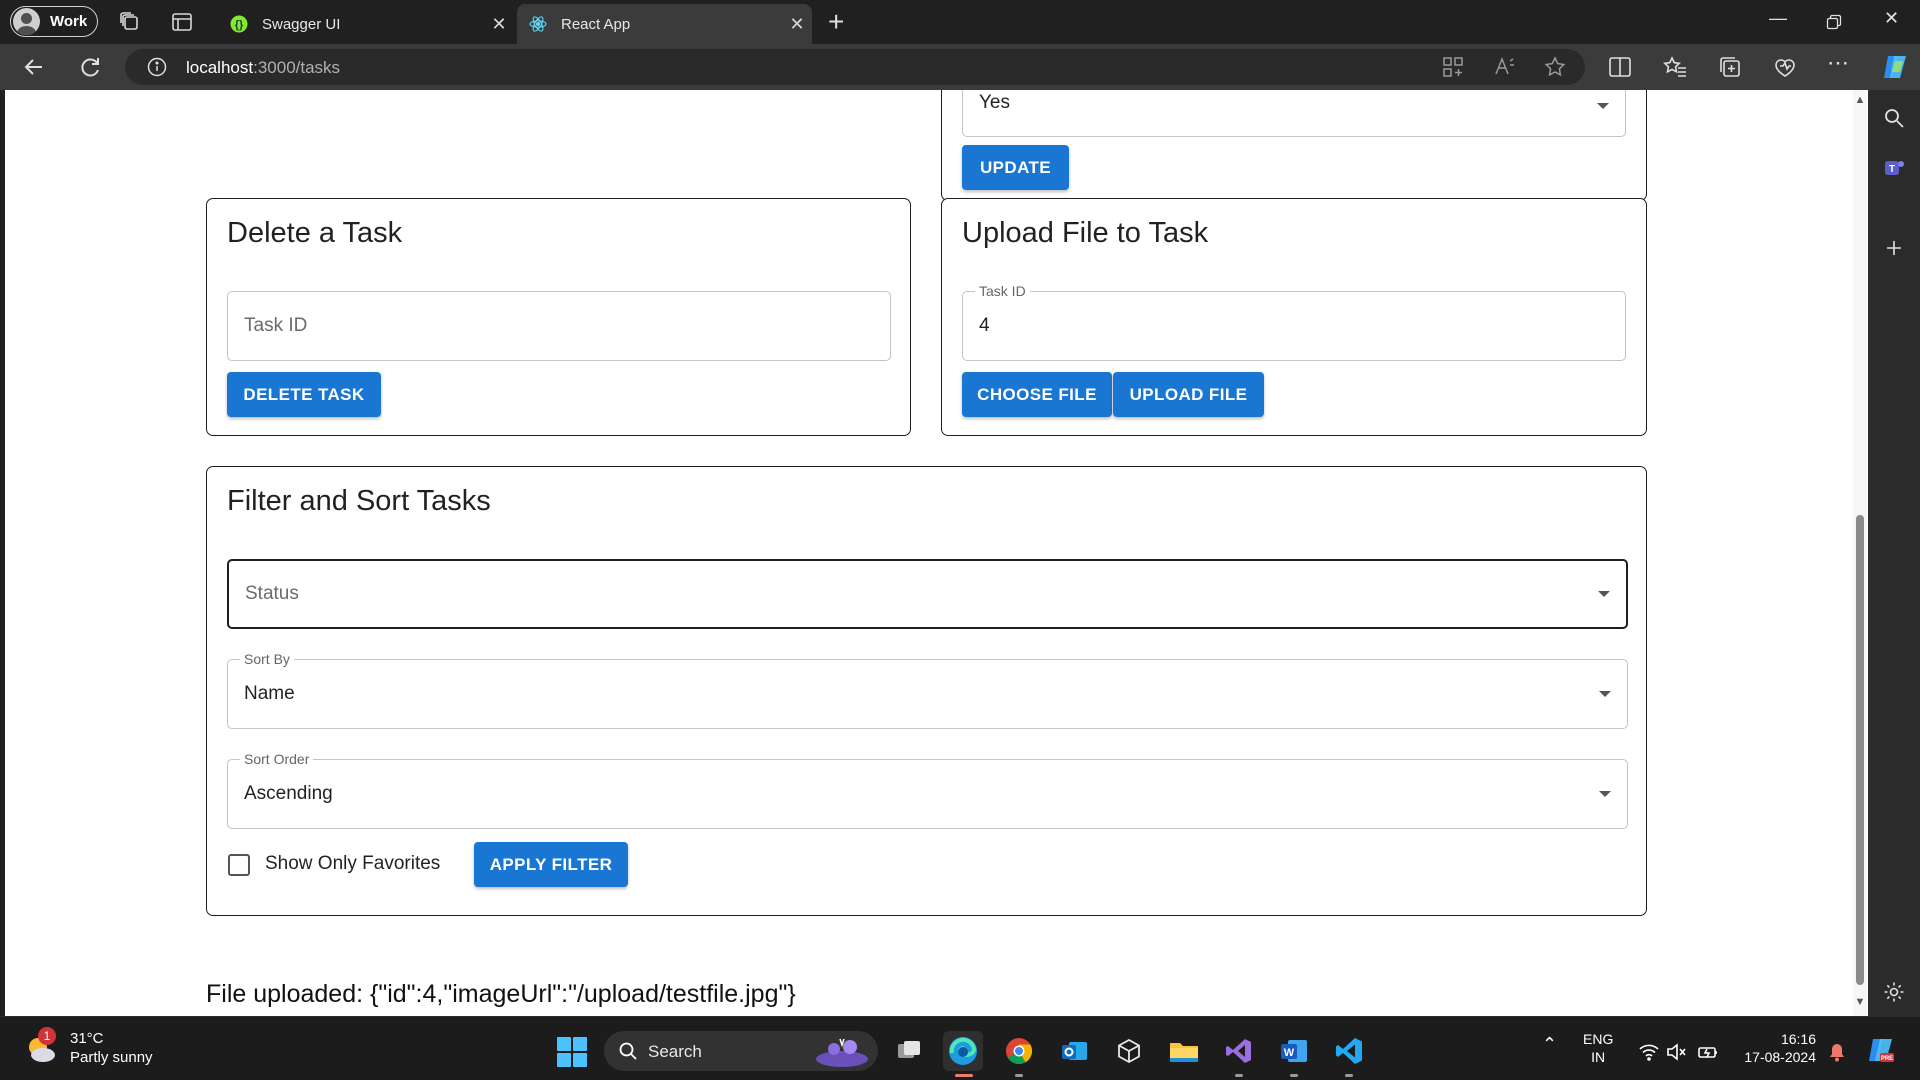  I want to click on clock-time: 16:16, so click(1798, 1039).